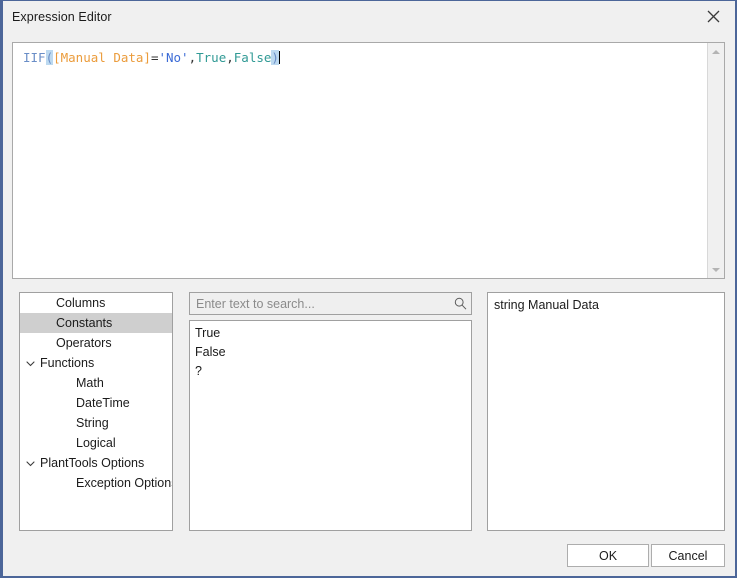  What do you see at coordinates (688, 555) in the screenshot?
I see `cancel-button: Cancel` at bounding box center [688, 555].